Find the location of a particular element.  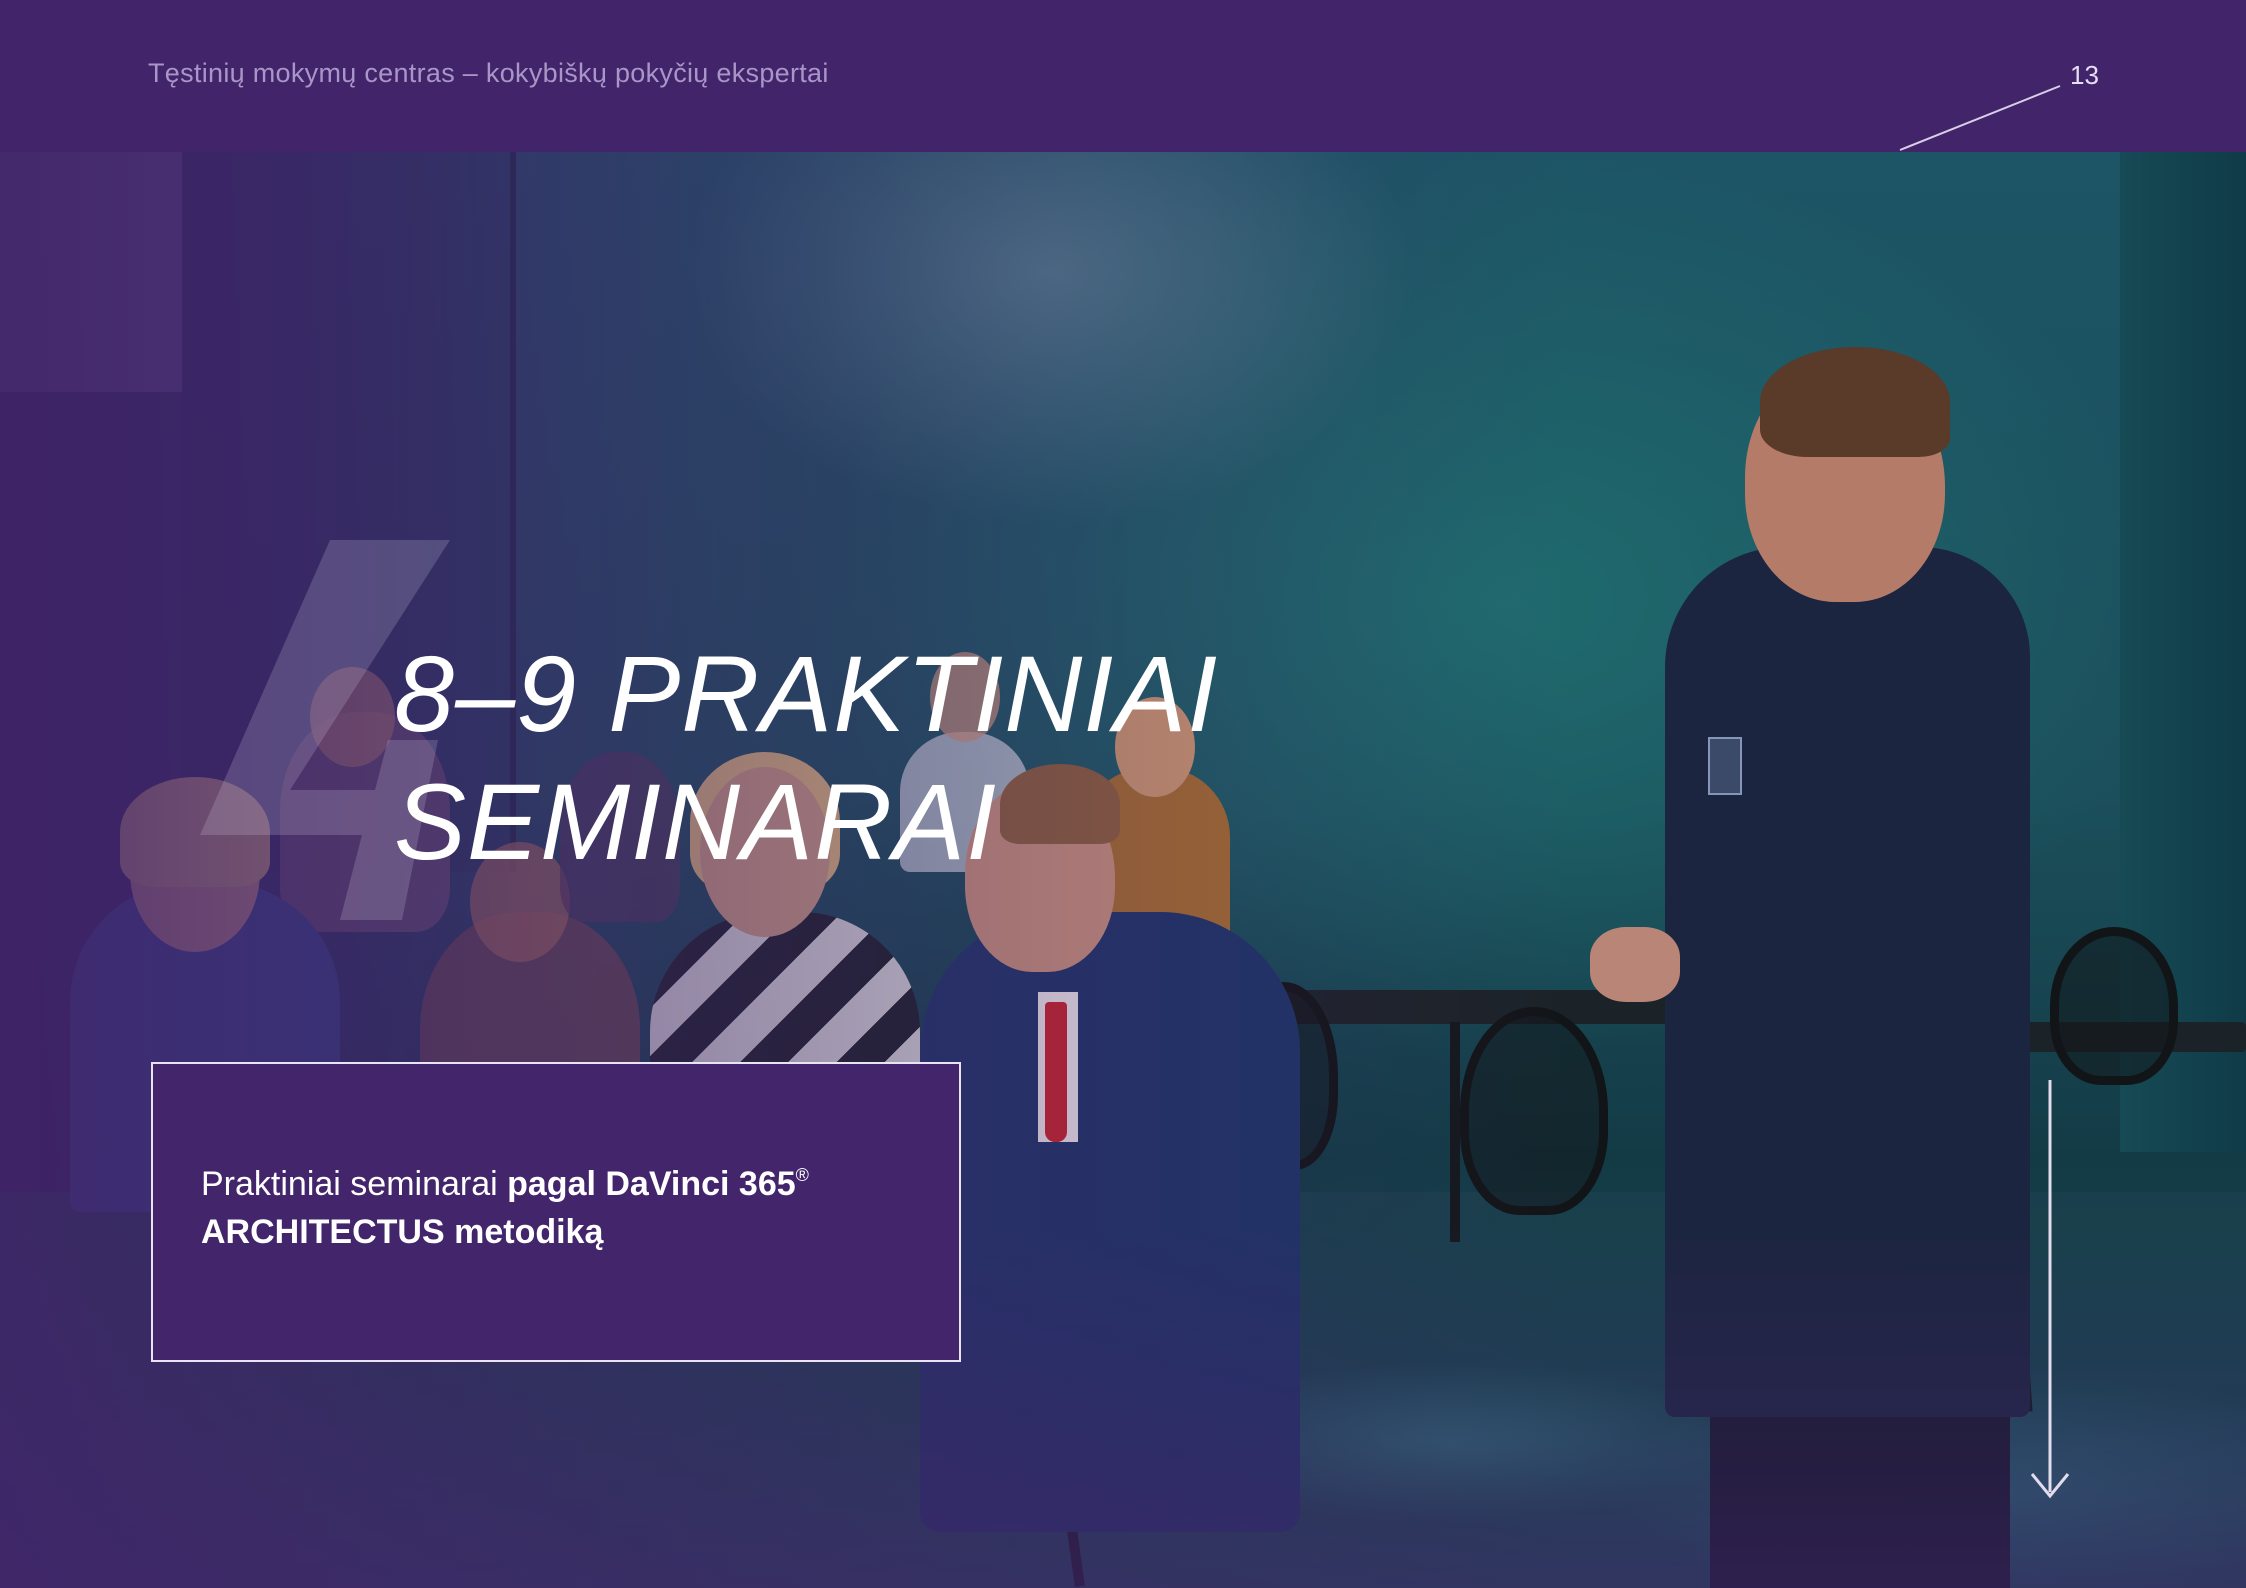

caption-regular: Praktiniai seminarai is located at coordinates (354, 1184).